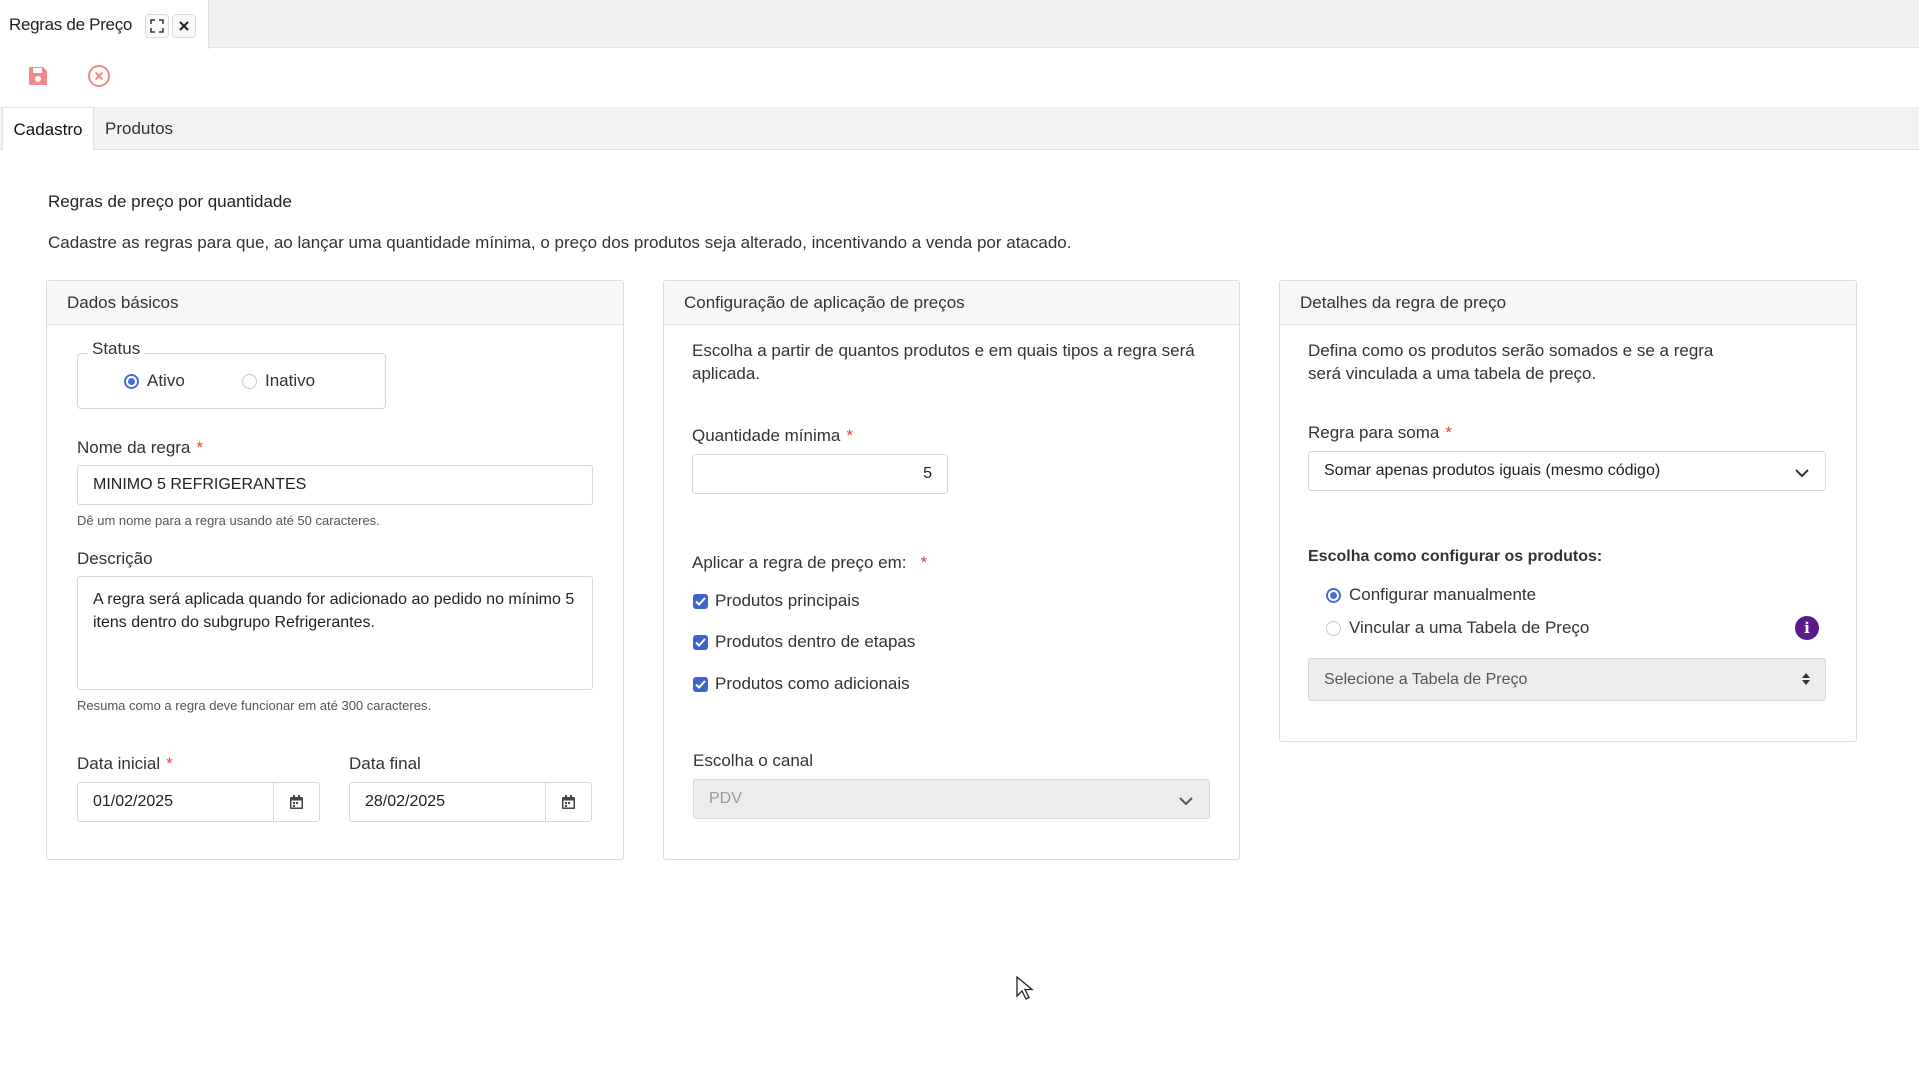 This screenshot has height=1079, width=1919. I want to click on save-icon, so click(38, 76).